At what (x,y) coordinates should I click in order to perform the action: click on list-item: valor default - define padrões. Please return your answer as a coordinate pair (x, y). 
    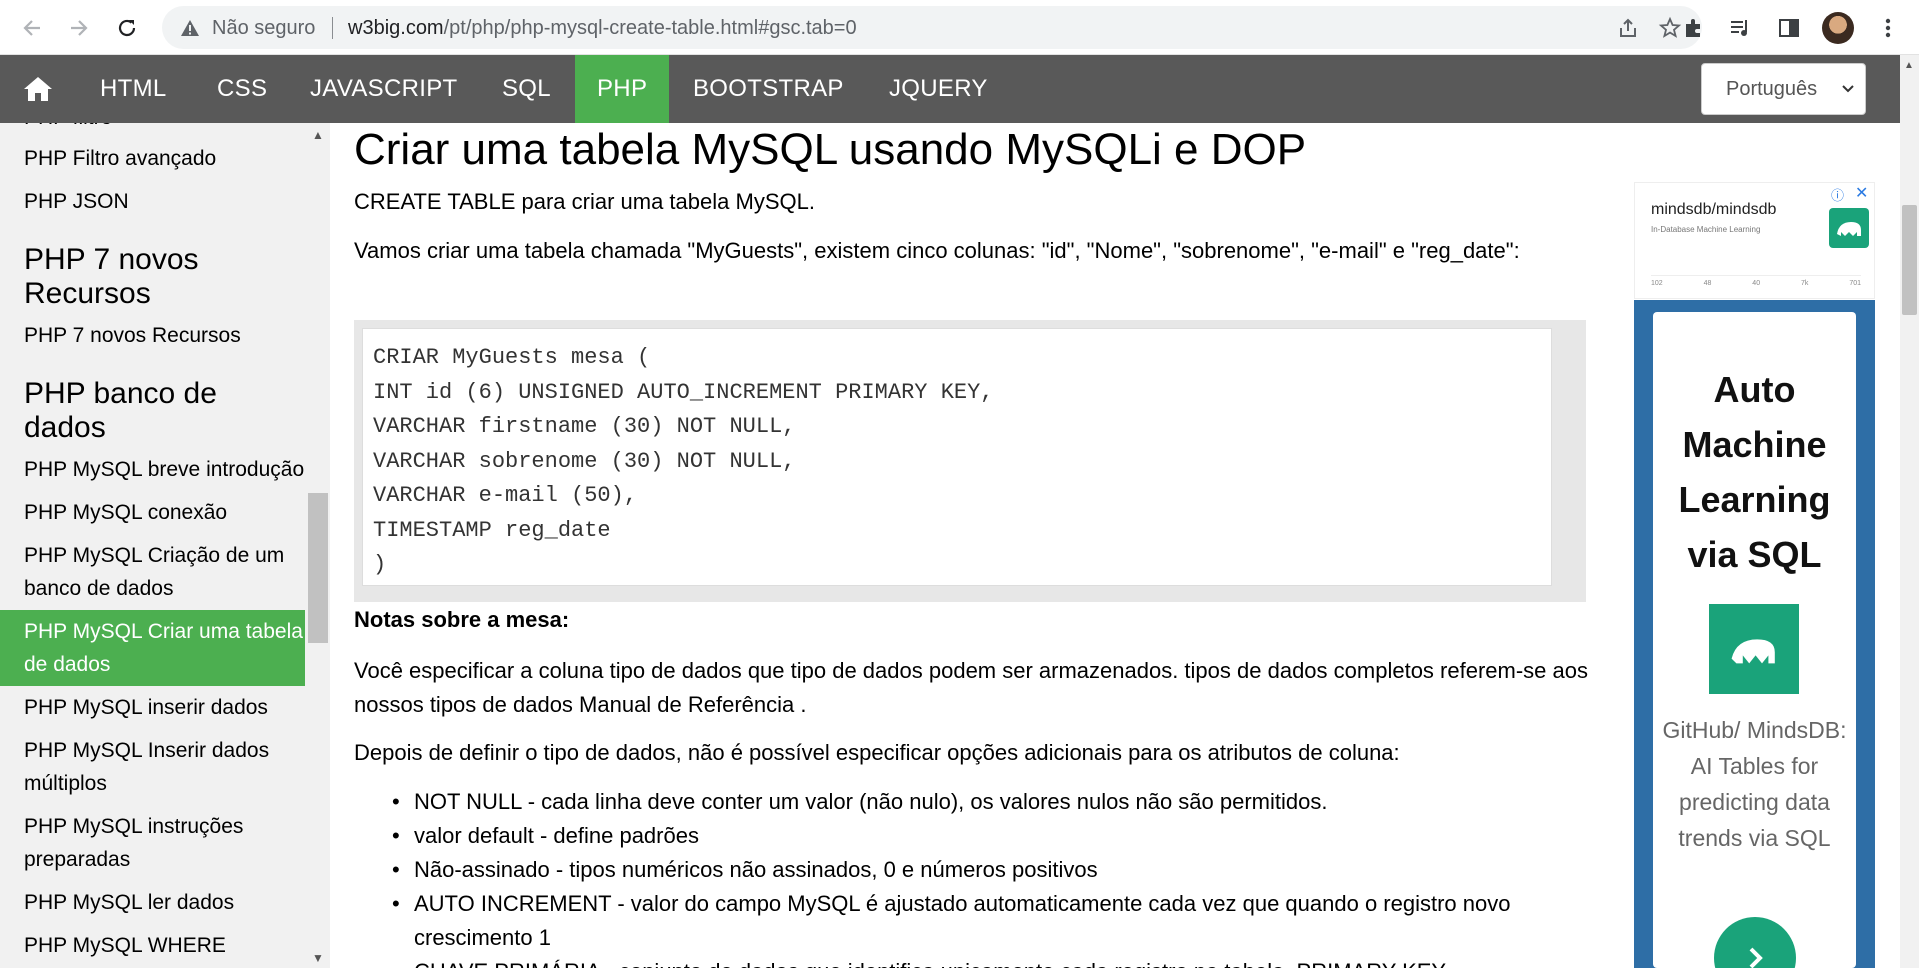
    Looking at the image, I should click on (974, 836).